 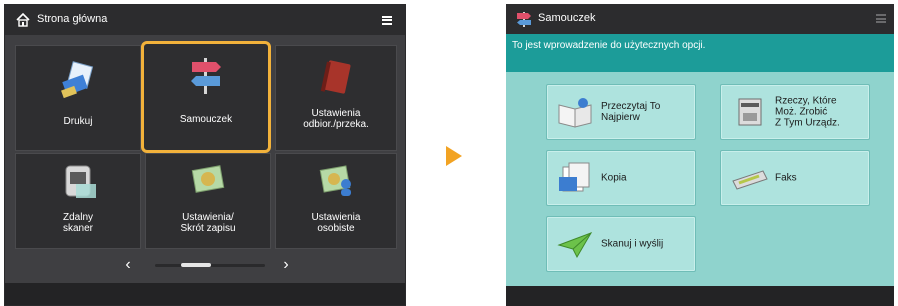 I want to click on copy-button: Kopia, so click(x=621, y=178).